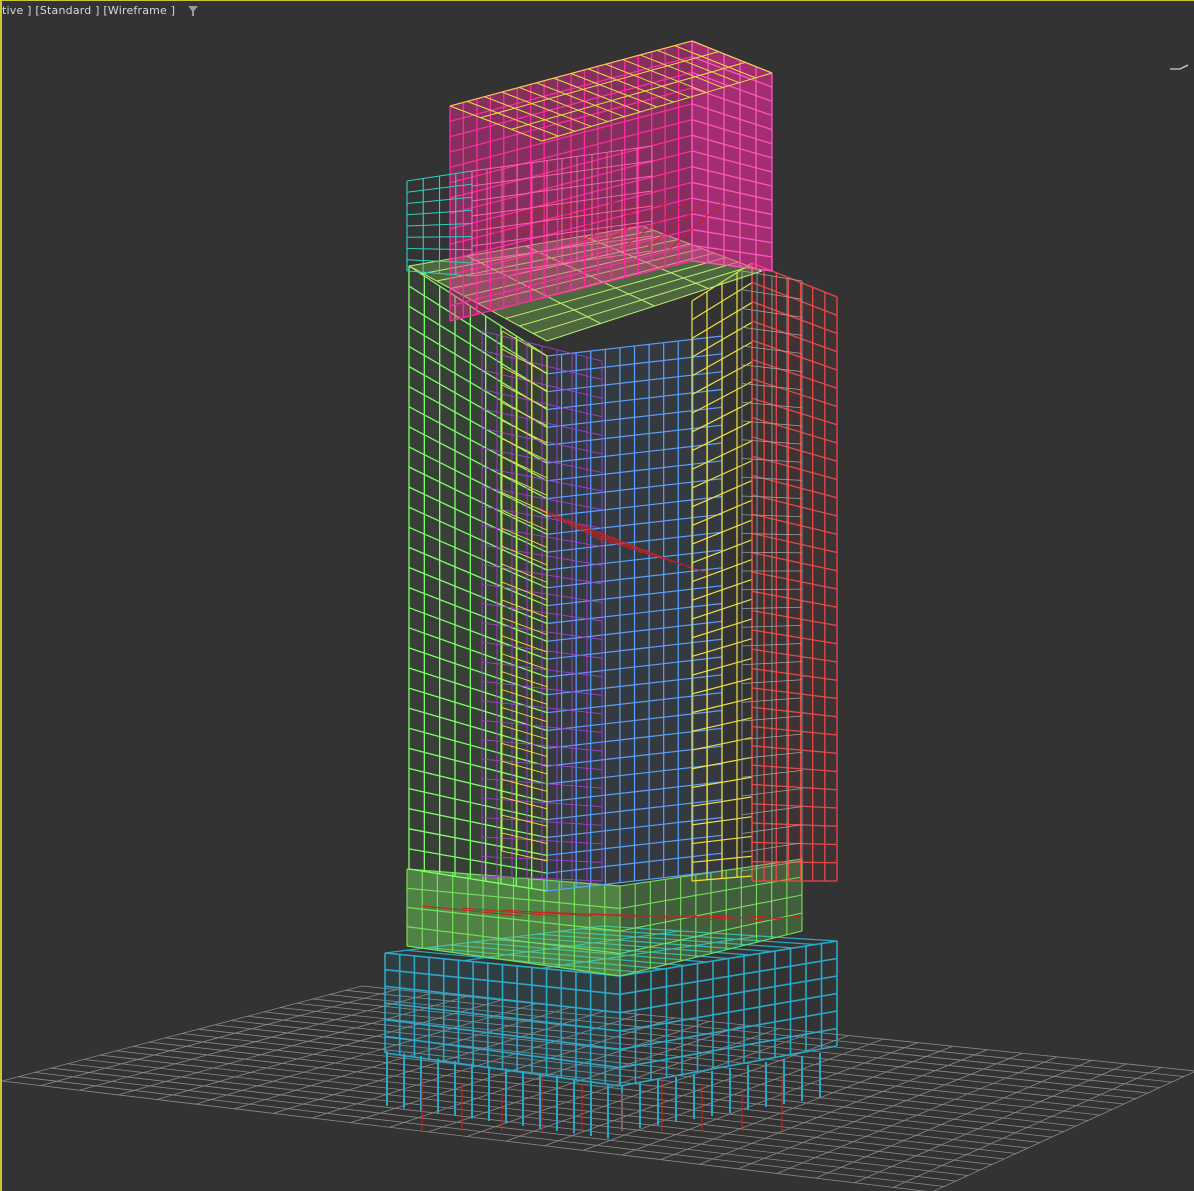  I want to click on filter-icon, so click(193, 11).